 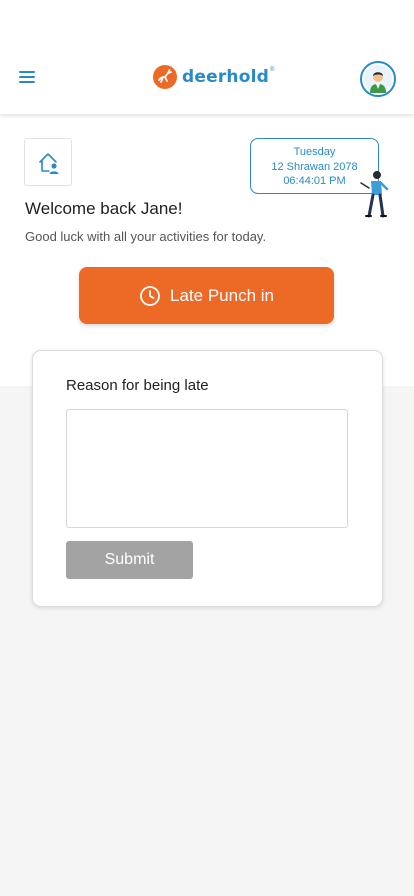 What do you see at coordinates (225, 77) in the screenshot?
I see `brand-name: deerhold` at bounding box center [225, 77].